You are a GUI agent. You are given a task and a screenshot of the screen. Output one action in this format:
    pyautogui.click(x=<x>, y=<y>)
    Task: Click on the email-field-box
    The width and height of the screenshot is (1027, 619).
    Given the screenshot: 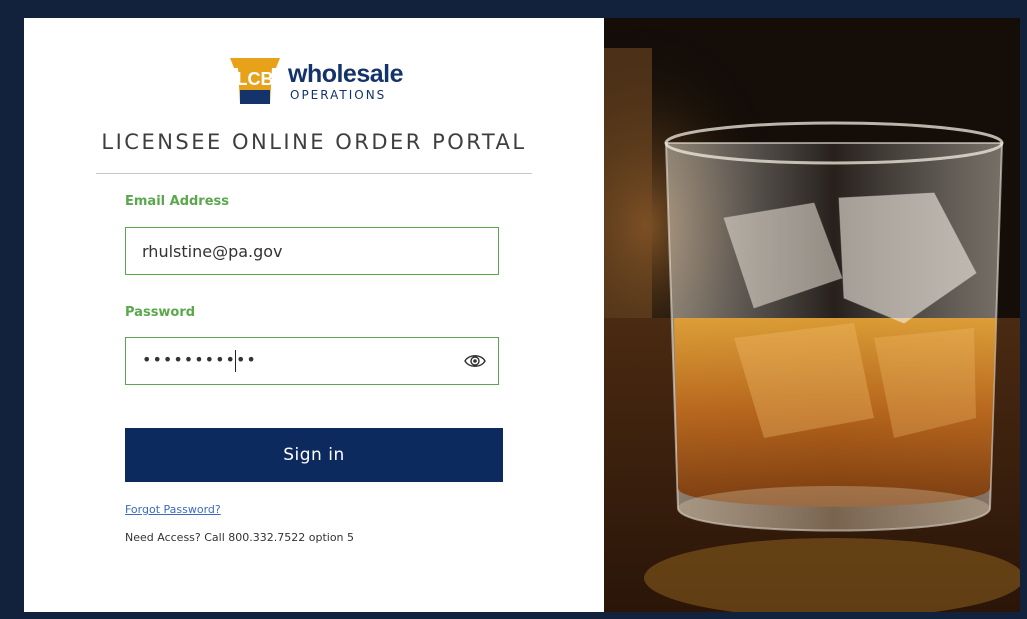 What is the action you would take?
    pyautogui.click(x=312, y=251)
    